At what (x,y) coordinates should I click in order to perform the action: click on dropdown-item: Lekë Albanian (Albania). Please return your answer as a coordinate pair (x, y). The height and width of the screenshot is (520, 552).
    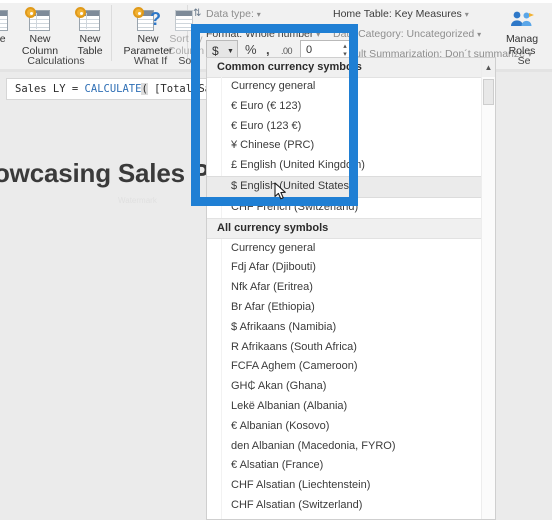
    Looking at the image, I should click on (344, 407).